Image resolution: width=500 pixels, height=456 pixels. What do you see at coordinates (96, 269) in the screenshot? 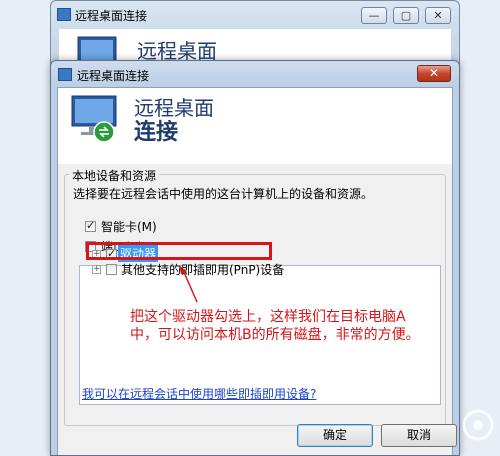
I see `expand-pnp-icon: +` at bounding box center [96, 269].